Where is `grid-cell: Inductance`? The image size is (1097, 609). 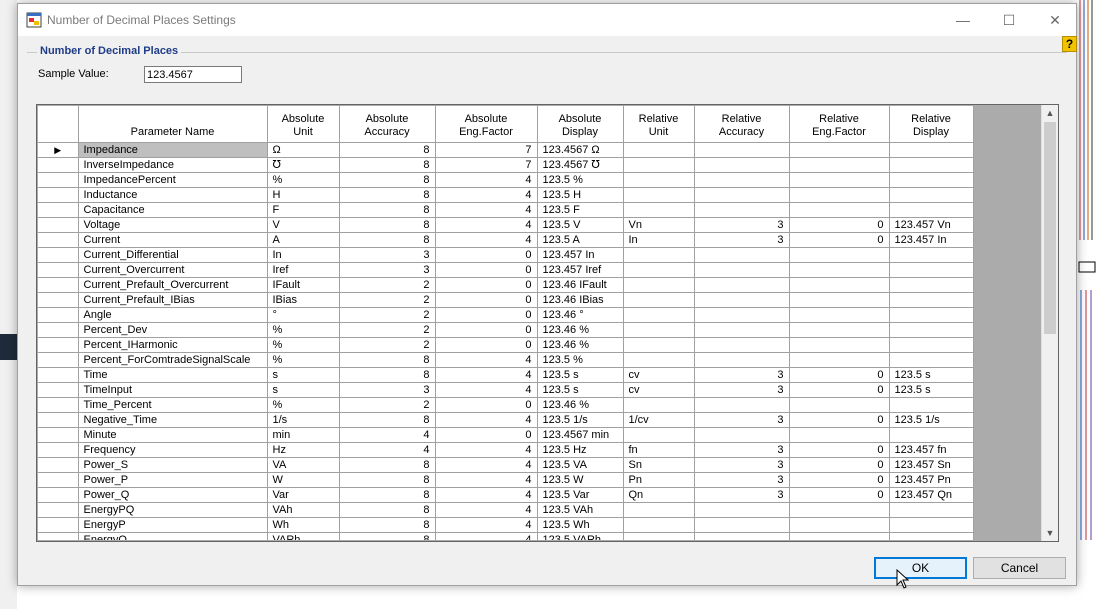
grid-cell: Inductance is located at coordinates (173, 195).